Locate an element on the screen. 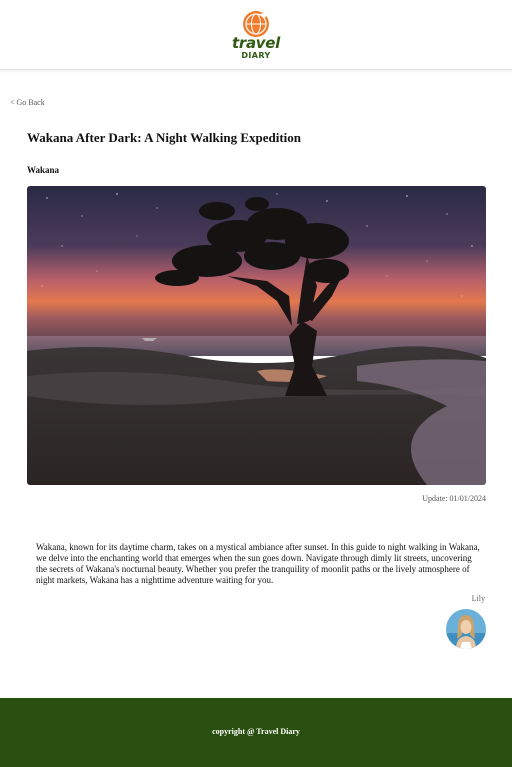 The width and height of the screenshot is (512, 767). update-date: Update: 01/01/2024 is located at coordinates (454, 498).